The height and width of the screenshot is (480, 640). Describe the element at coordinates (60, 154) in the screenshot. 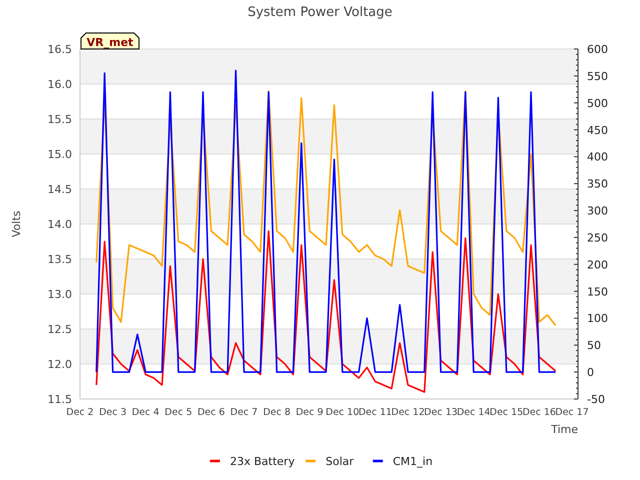

I see `y-tick-label: 15.0` at that location.